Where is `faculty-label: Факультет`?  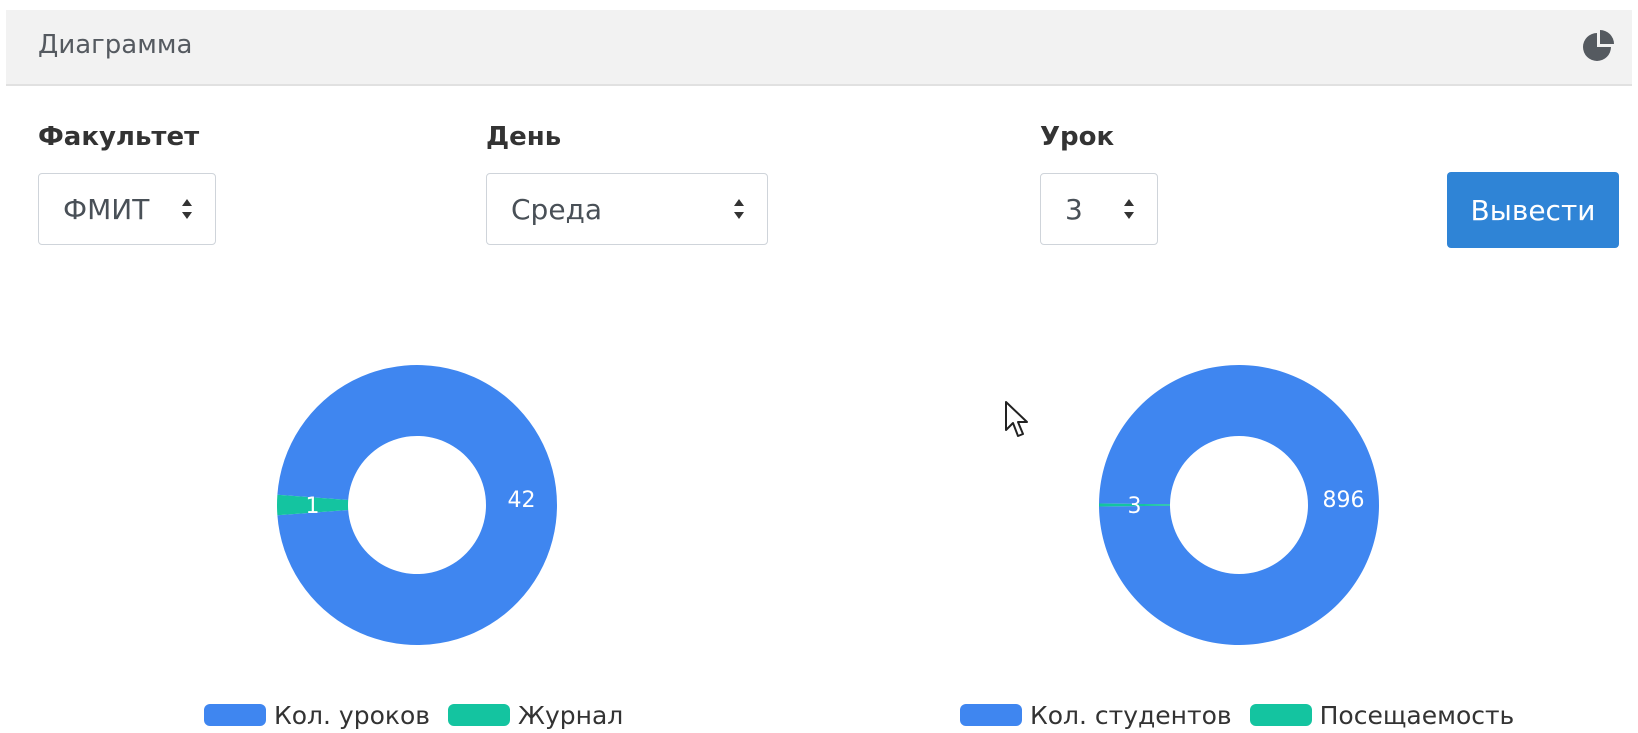 faculty-label: Факультет is located at coordinates (119, 137).